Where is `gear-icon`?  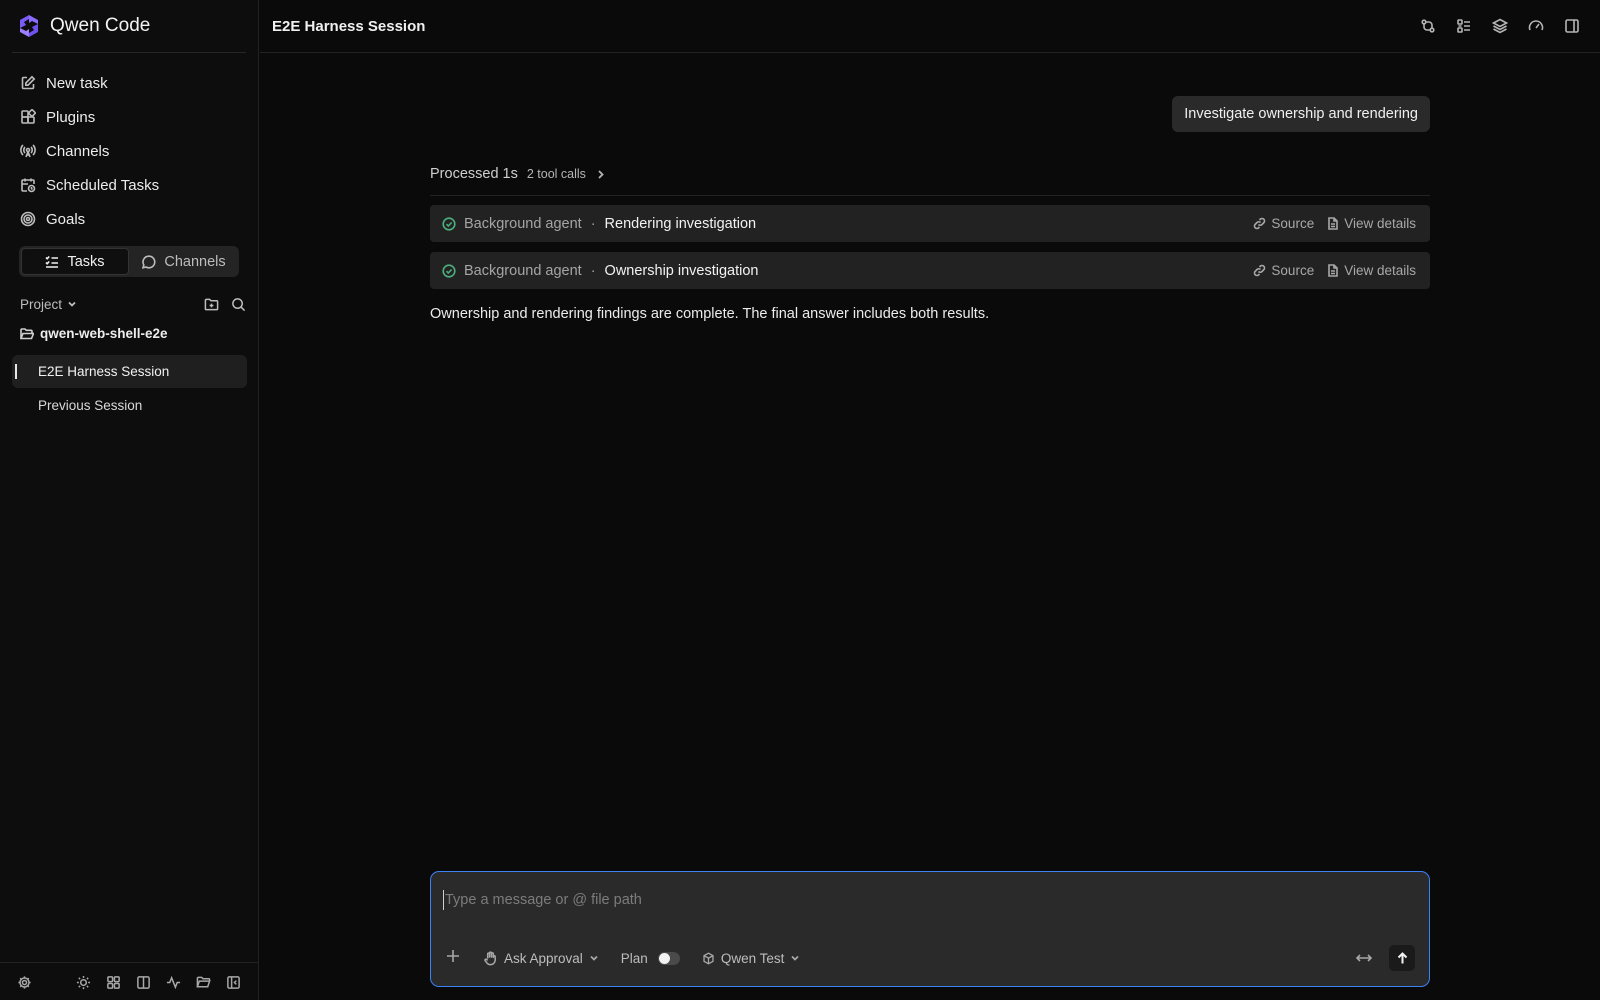
gear-icon is located at coordinates (24, 982).